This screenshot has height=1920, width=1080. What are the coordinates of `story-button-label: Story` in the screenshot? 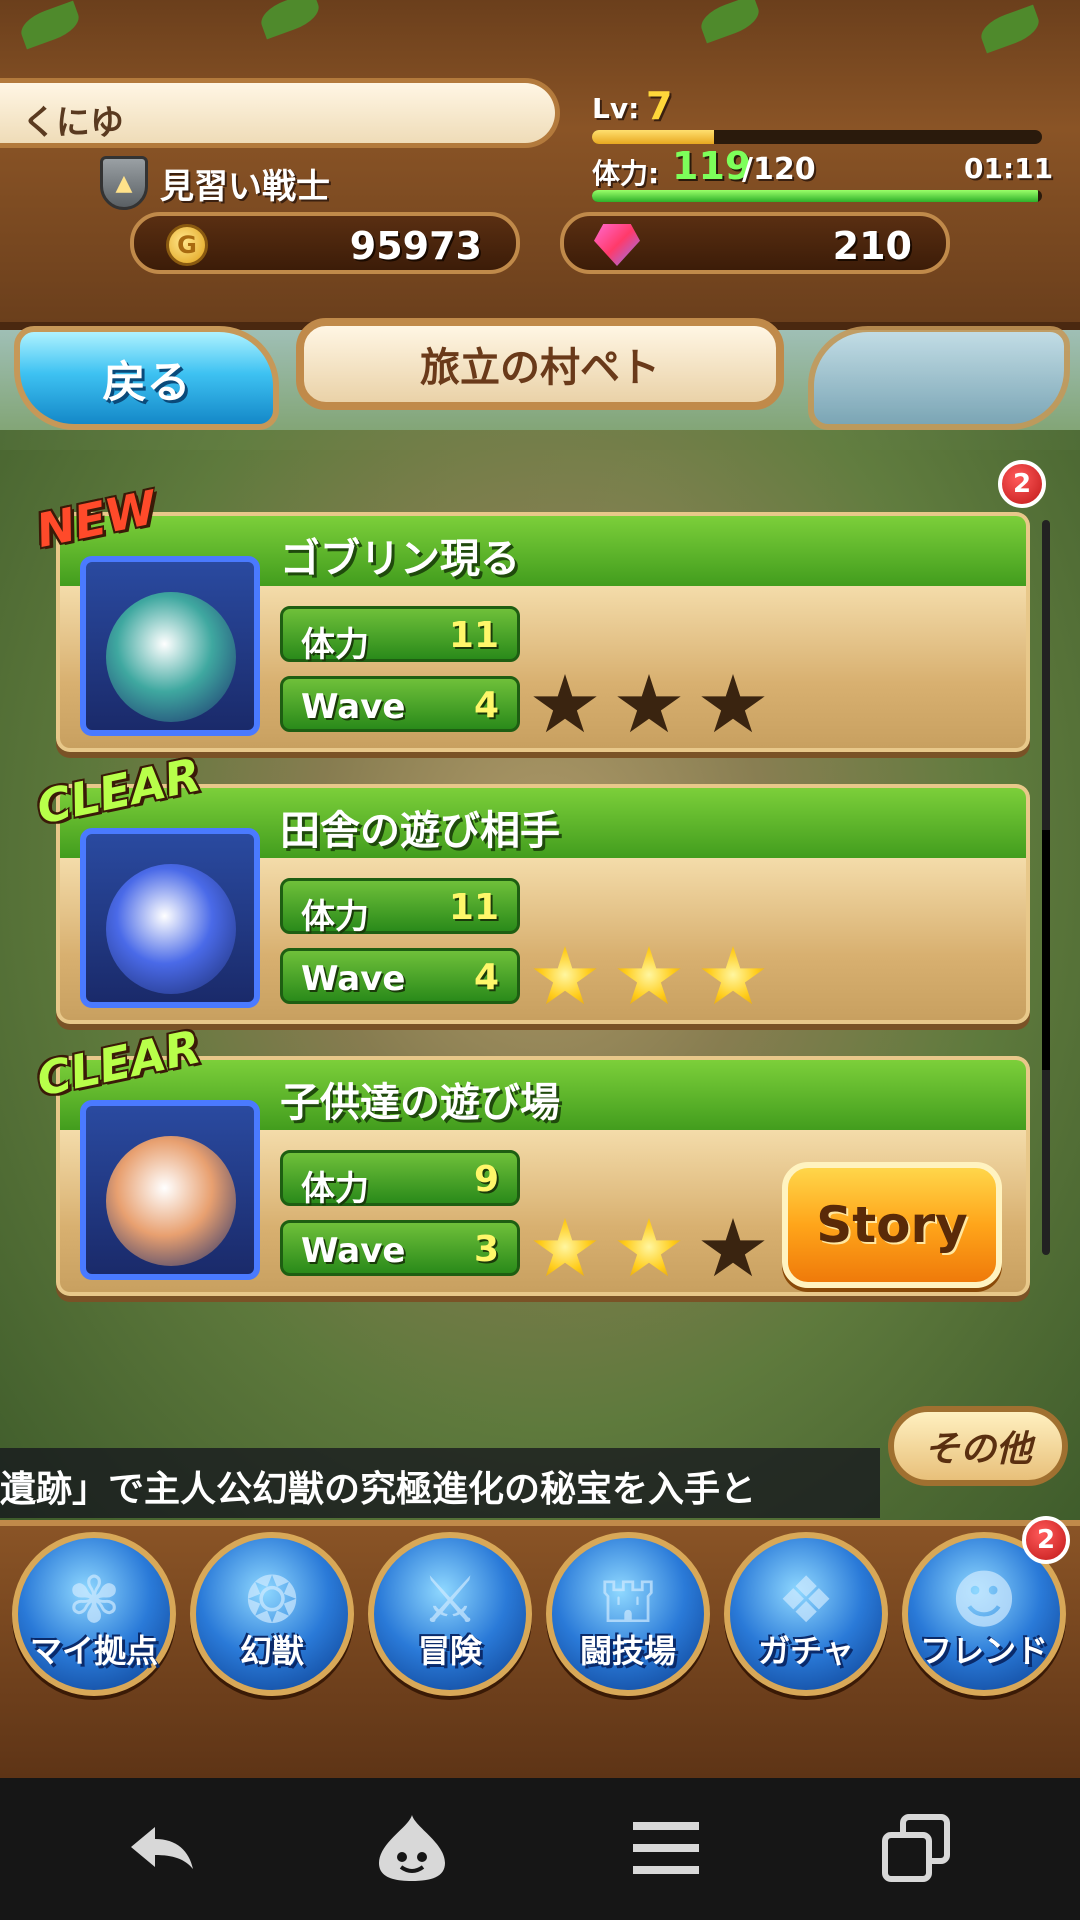 It's located at (892, 1225).